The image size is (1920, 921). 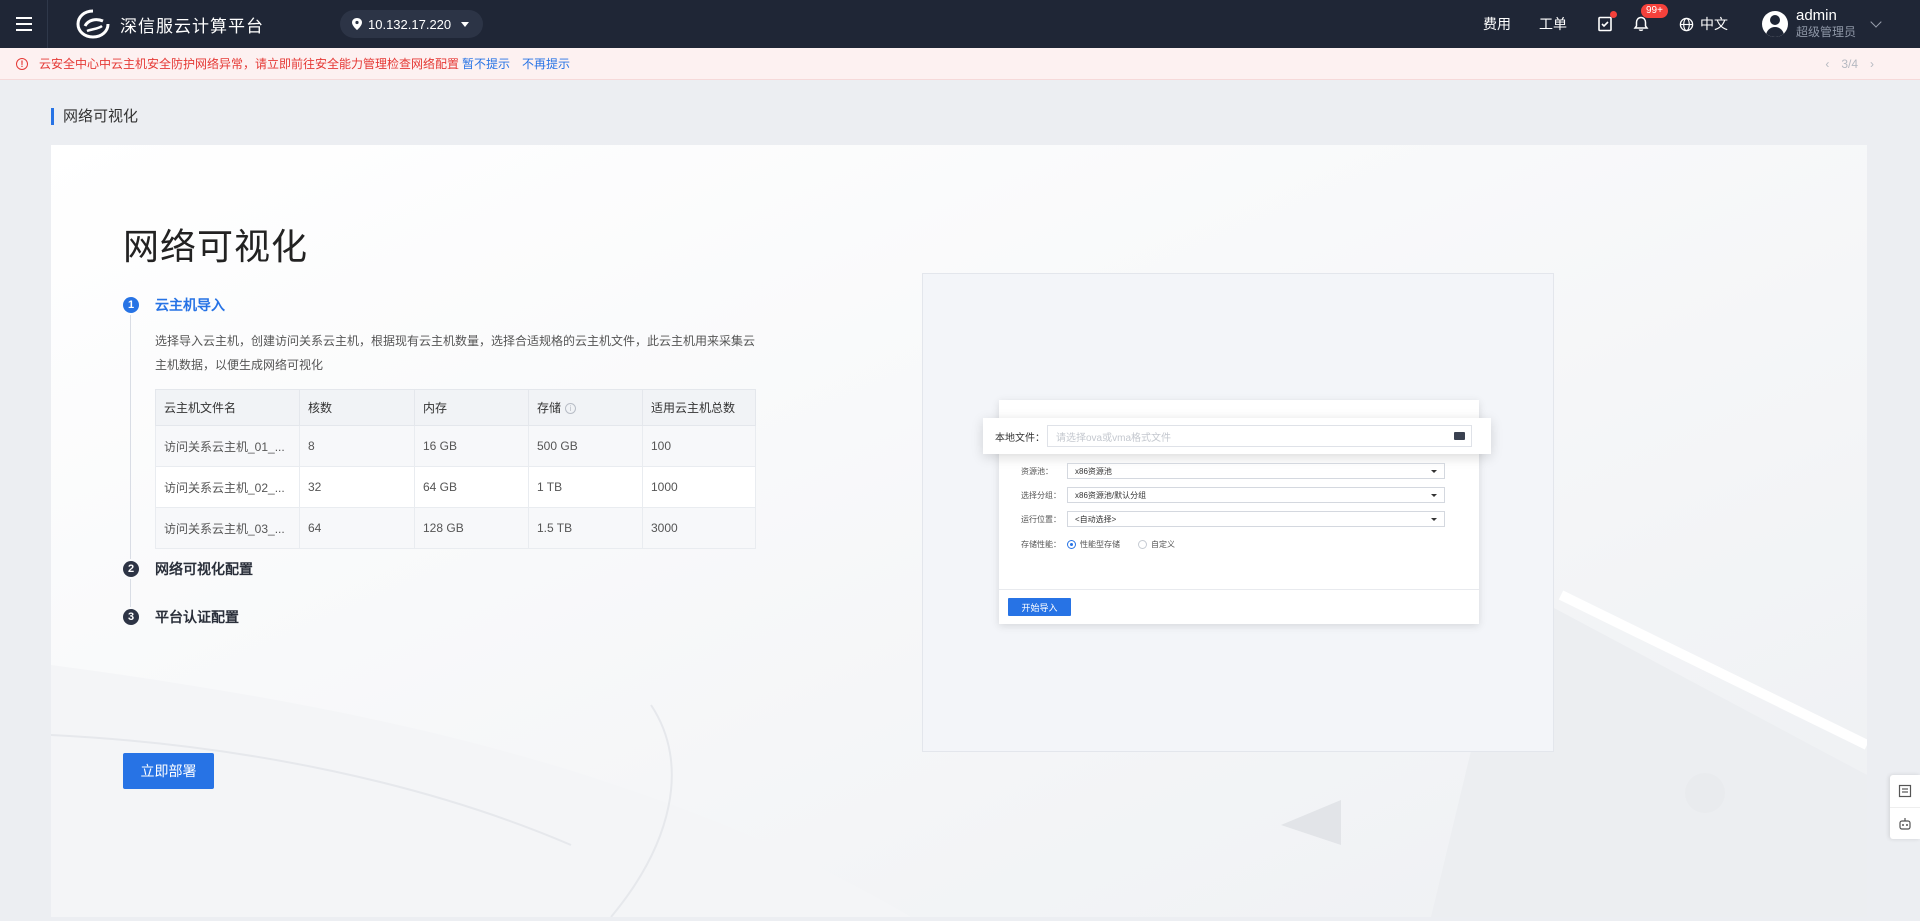 I want to click on folder-icon, so click(x=1459, y=436).